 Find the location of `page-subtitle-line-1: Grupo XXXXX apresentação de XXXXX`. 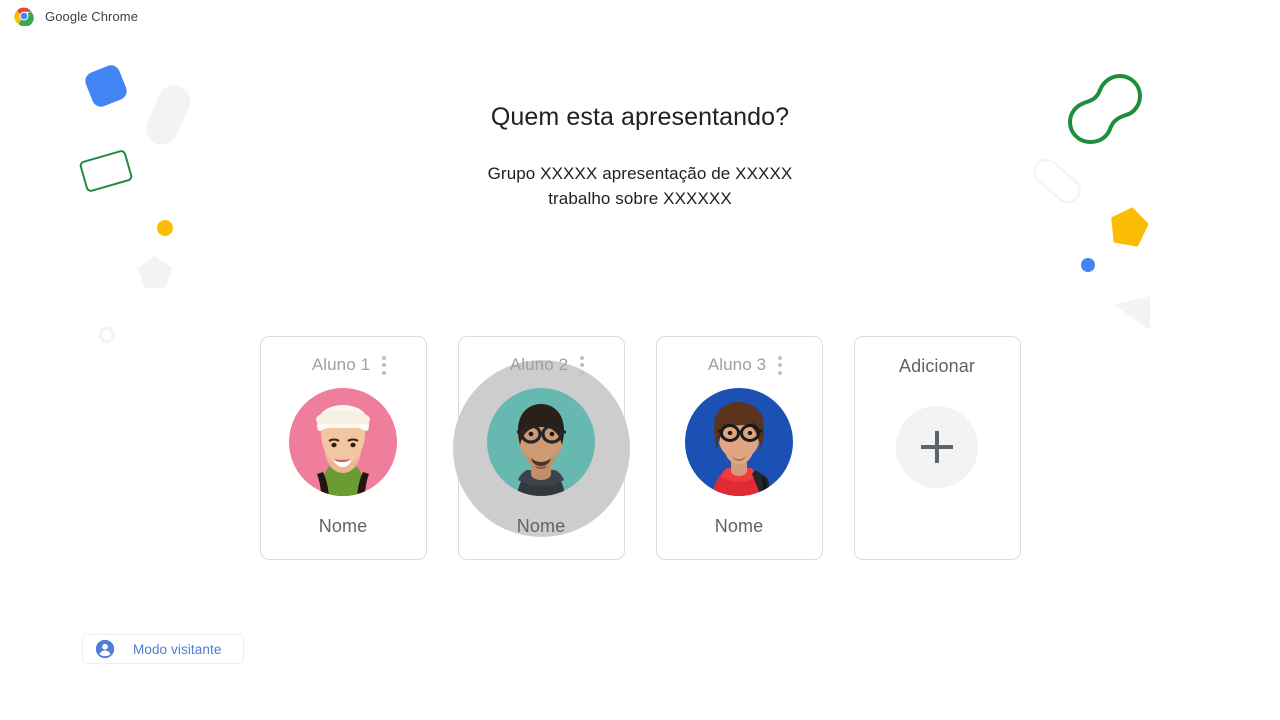

page-subtitle-line-1: Grupo XXXXX apresentação de XXXXX is located at coordinates (640, 173).